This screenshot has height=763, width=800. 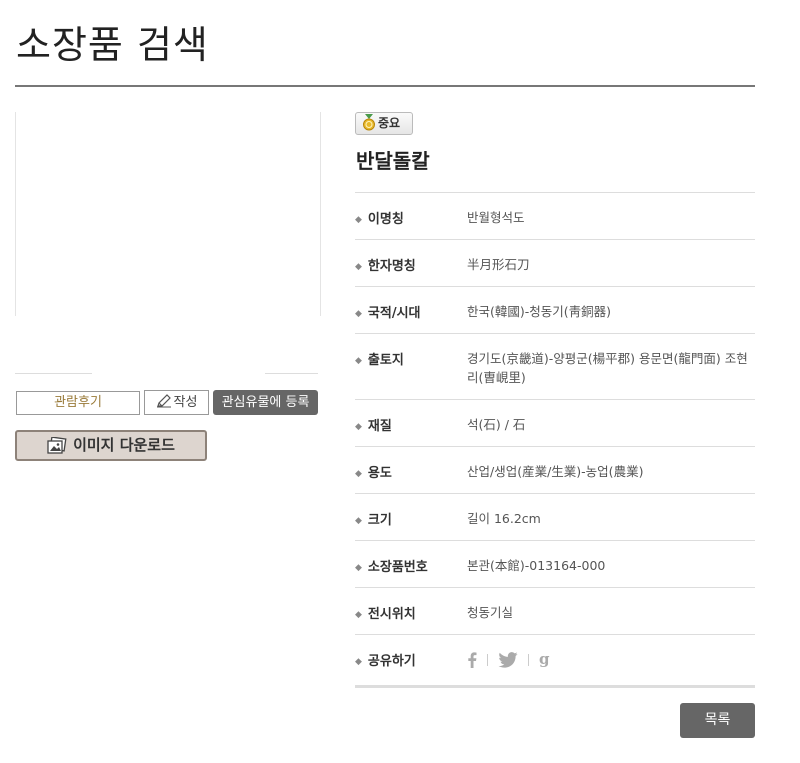 I want to click on info-row-collection-number: ◆ 소장품번호 본관(本館)-013164-000, so click(x=555, y=564).